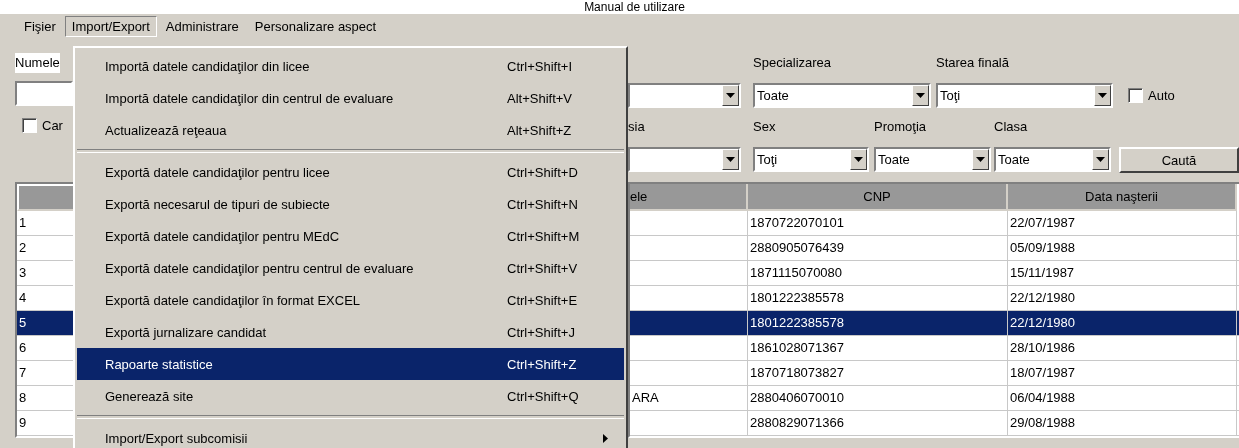 This screenshot has width=1239, height=448. What do you see at coordinates (350, 66) in the screenshot?
I see `menu-item: Importă datele candidaţilor din licee Ctrl+Shift+I` at bounding box center [350, 66].